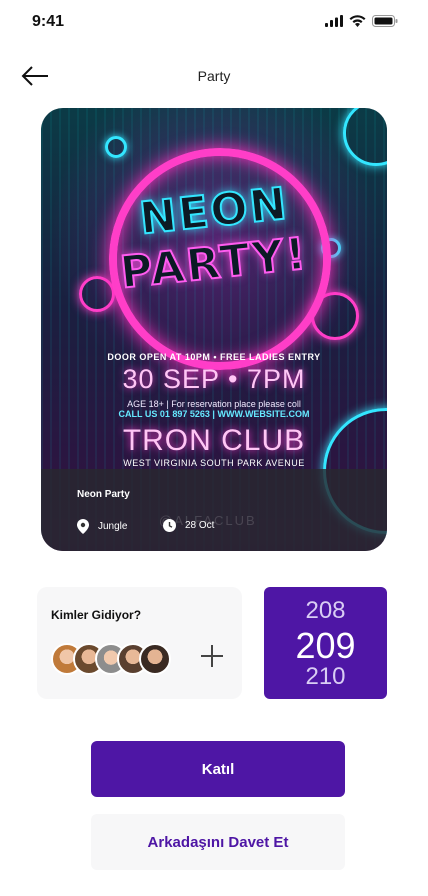 The width and height of the screenshot is (428, 896). What do you see at coordinates (334, 21) in the screenshot?
I see `cellular-signal-icon` at bounding box center [334, 21].